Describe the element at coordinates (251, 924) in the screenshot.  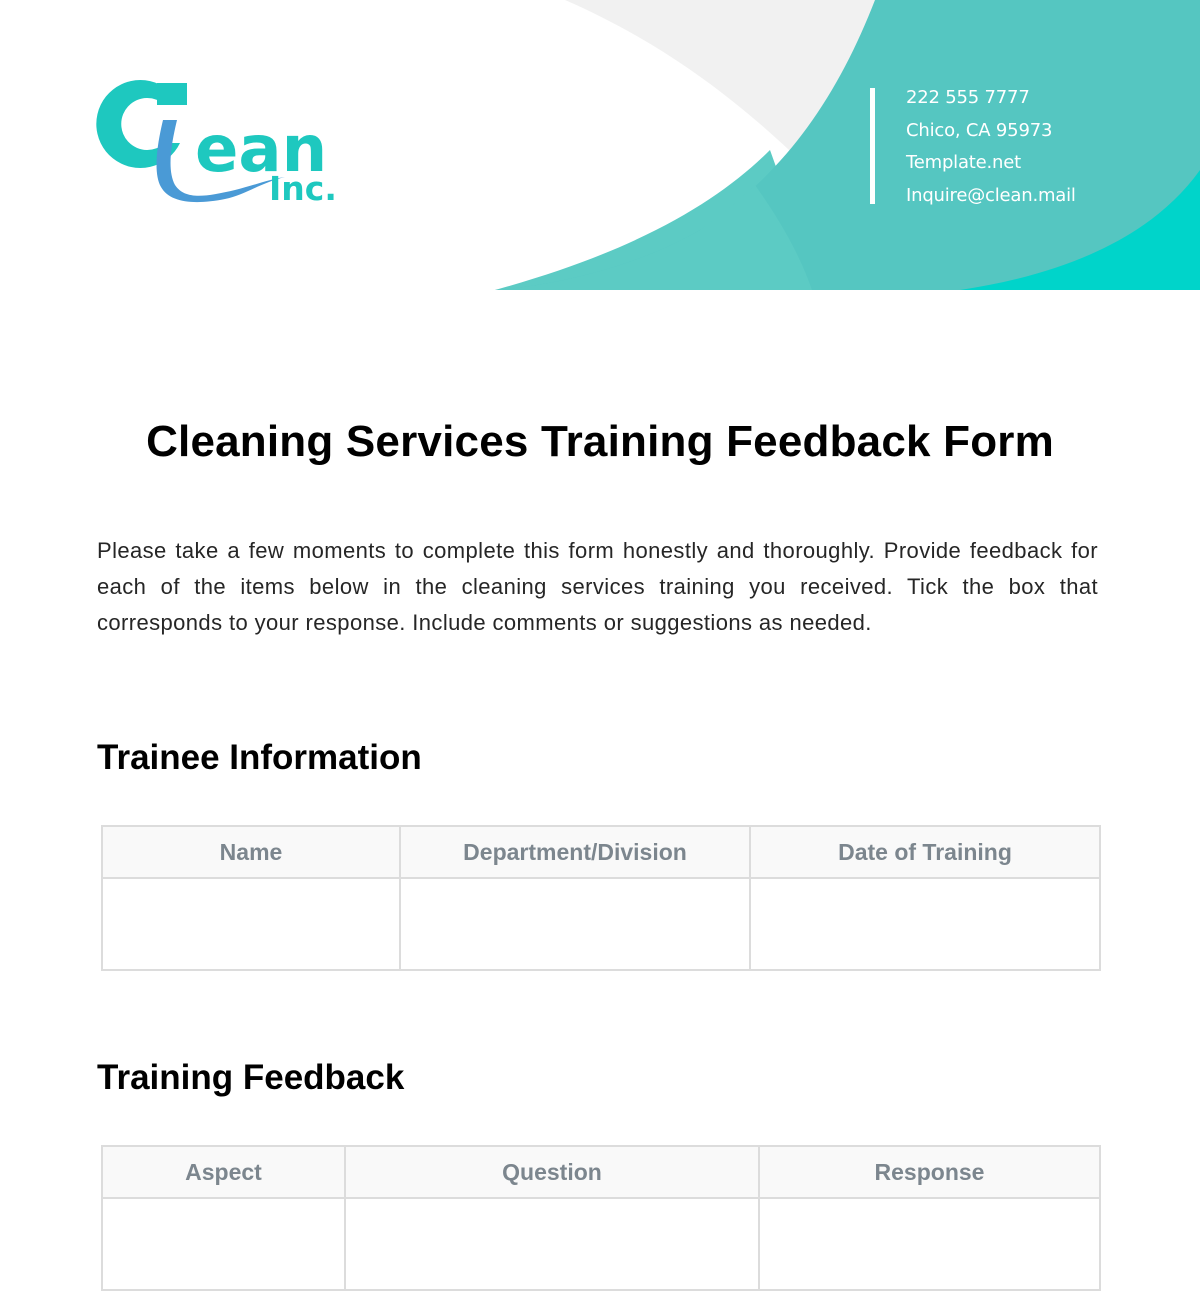
I see `name-field` at that location.